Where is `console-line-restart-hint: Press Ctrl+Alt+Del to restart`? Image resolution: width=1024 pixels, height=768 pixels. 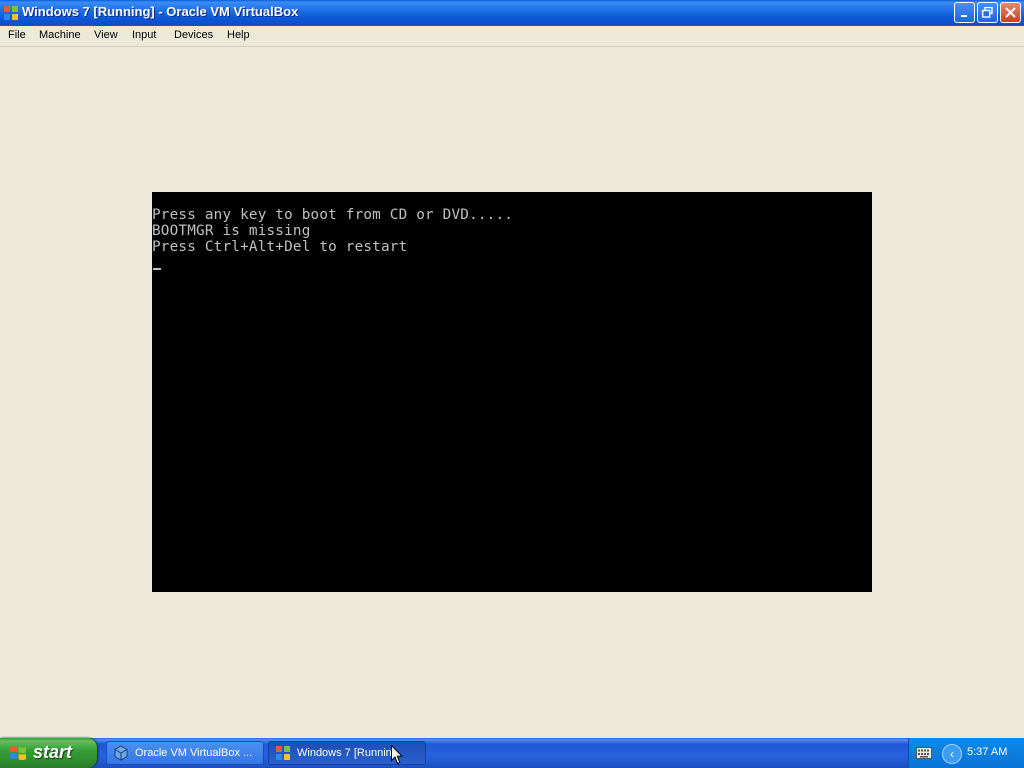 console-line-restart-hint: Press Ctrl+Alt+Del to restart is located at coordinates (280, 247).